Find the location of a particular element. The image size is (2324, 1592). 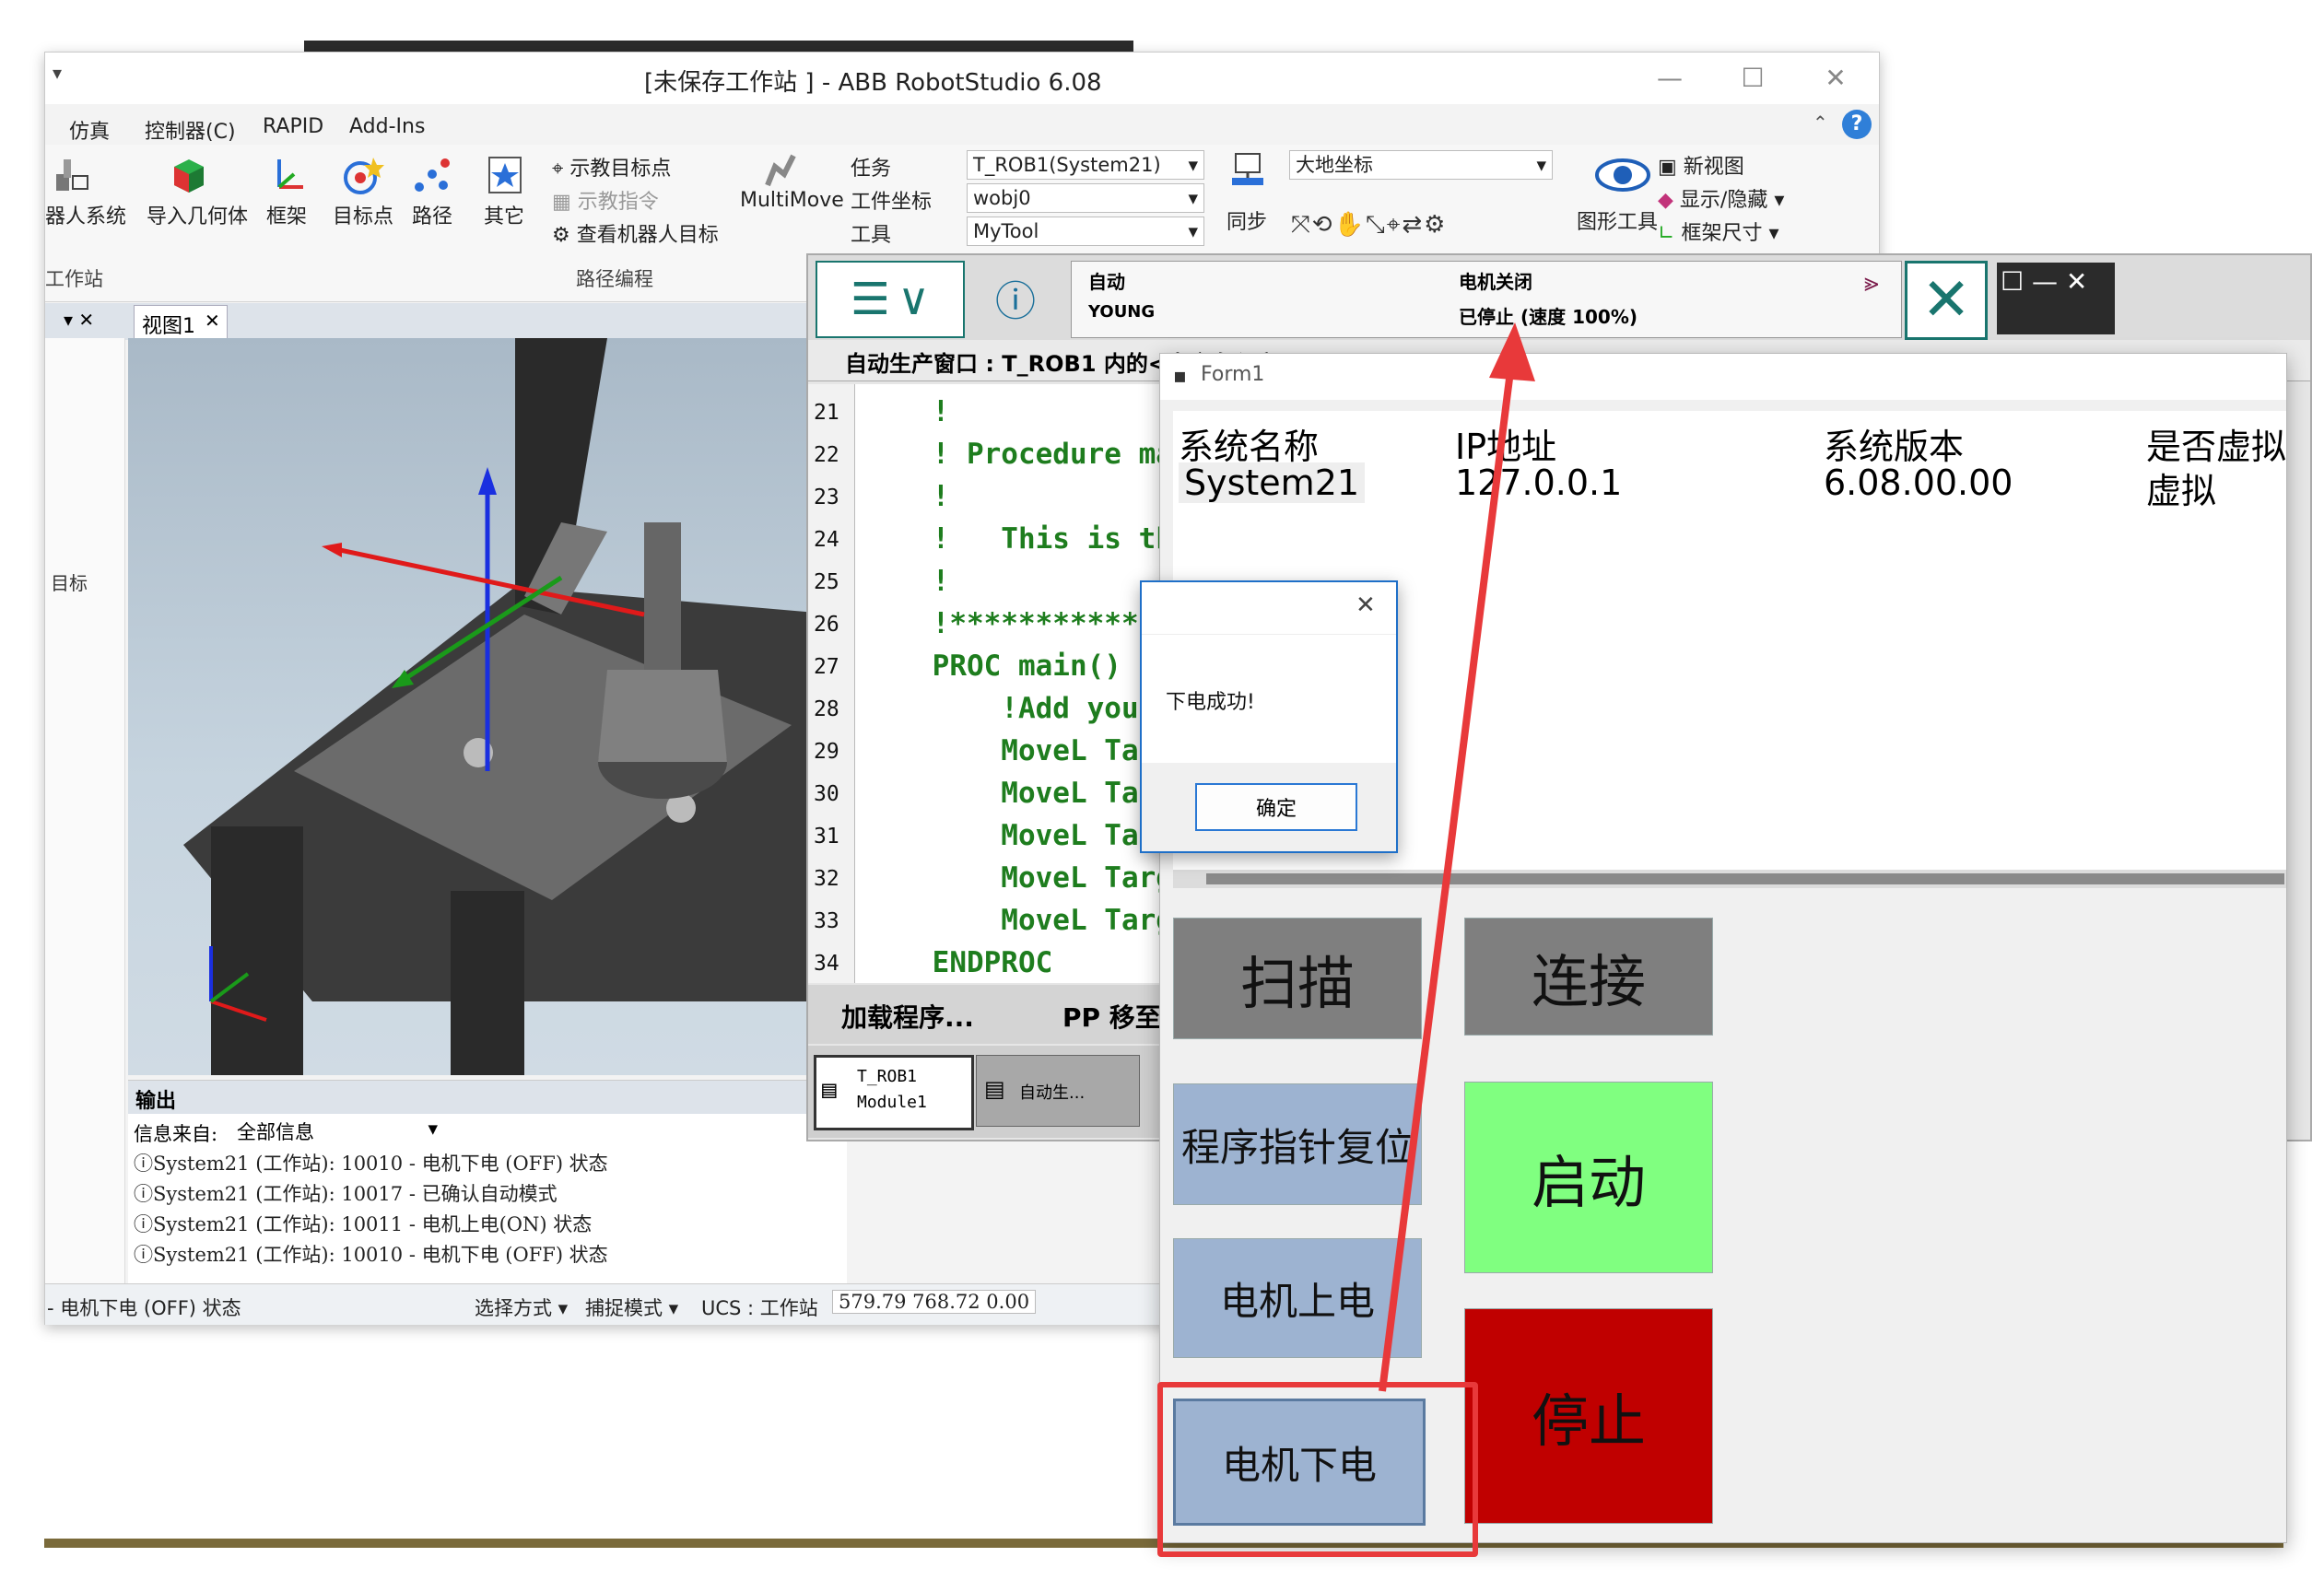

annotation-overlay is located at coordinates (1457, 857).